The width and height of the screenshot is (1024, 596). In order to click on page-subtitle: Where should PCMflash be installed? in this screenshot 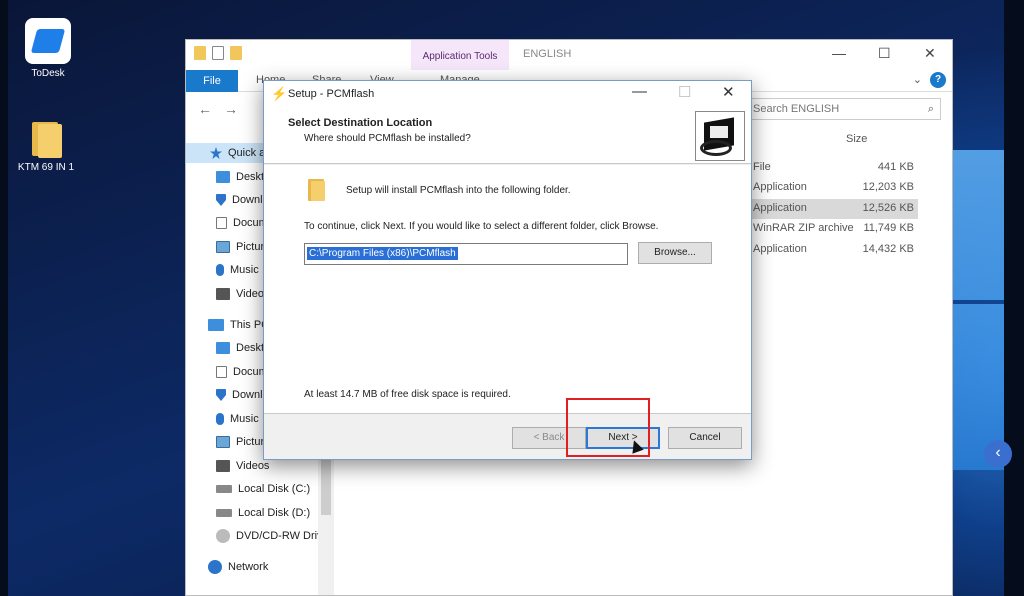, I will do `click(387, 138)`.